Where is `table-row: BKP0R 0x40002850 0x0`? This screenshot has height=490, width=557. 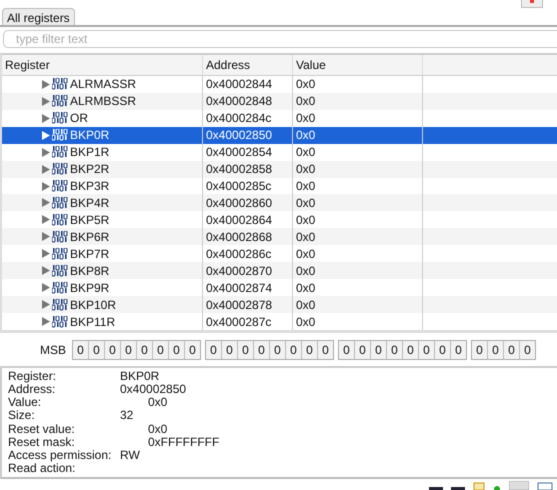 table-row: BKP0R 0x40002850 0x0 is located at coordinates (279, 135).